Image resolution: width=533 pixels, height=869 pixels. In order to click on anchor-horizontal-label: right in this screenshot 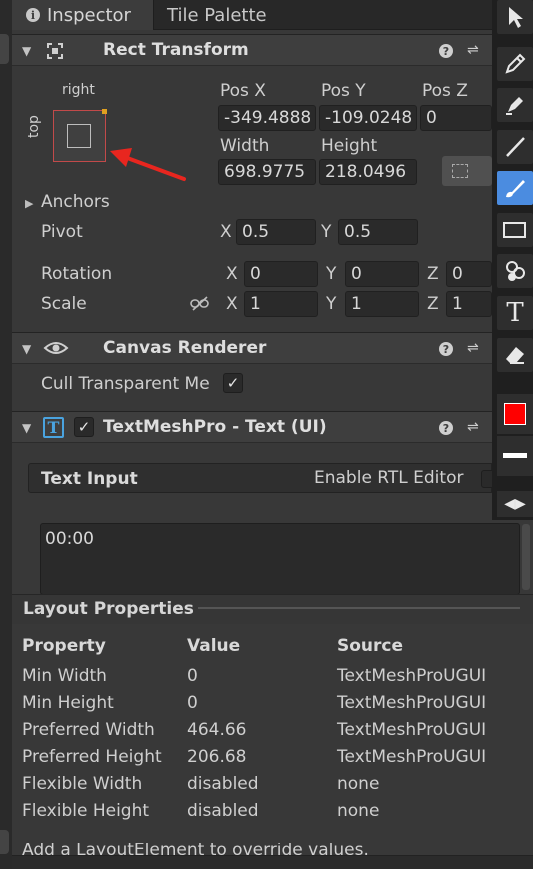, I will do `click(78, 90)`.